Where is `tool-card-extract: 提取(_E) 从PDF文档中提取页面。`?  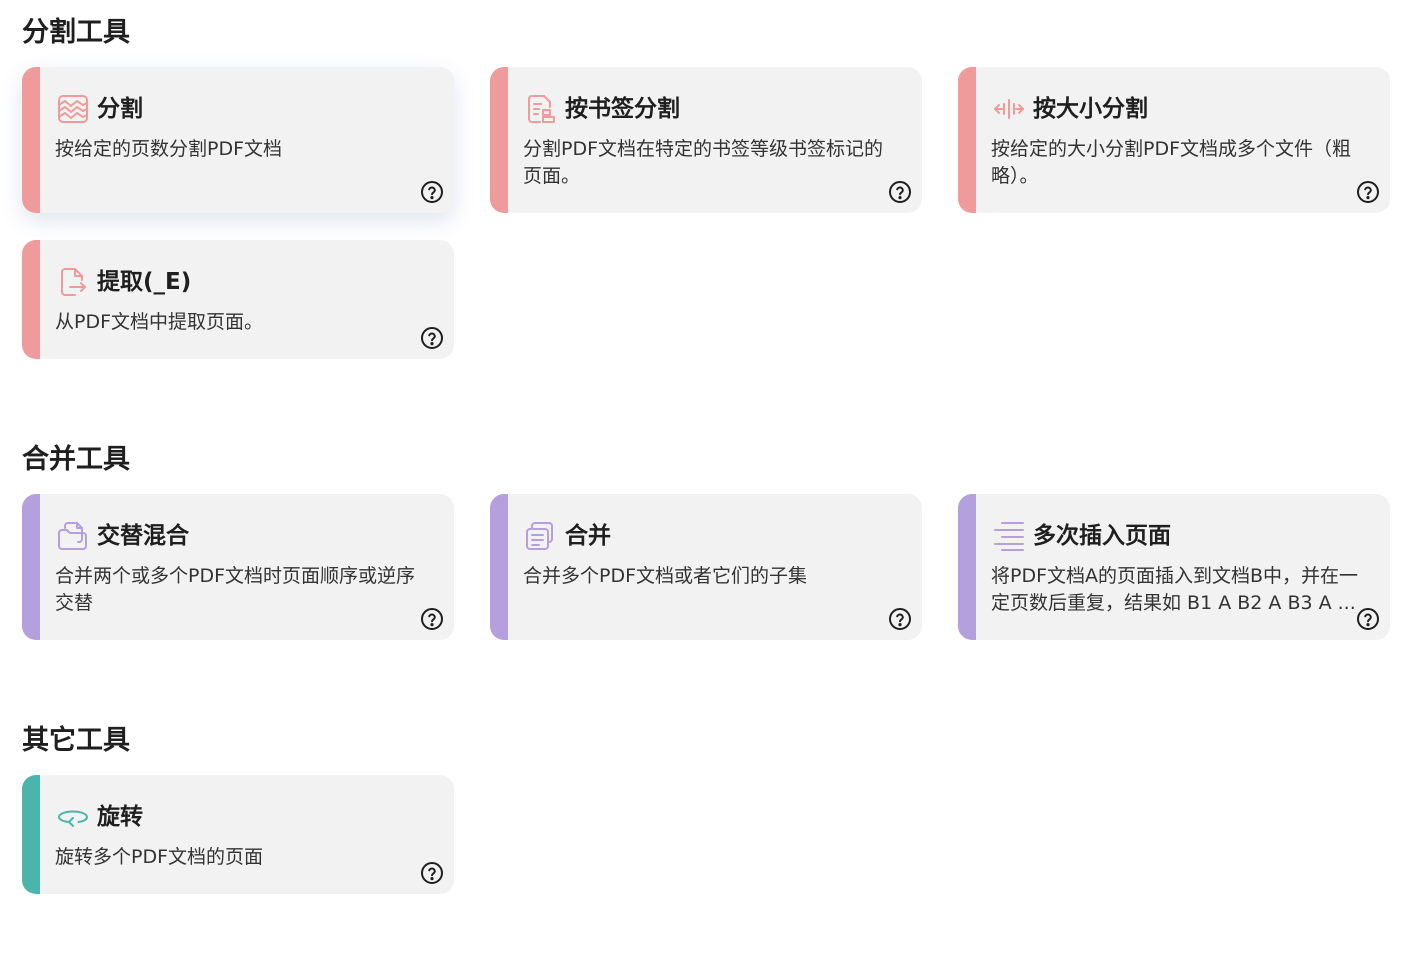
tool-card-extract: 提取(_E) 从PDF文档中提取页面。 is located at coordinates (238, 299).